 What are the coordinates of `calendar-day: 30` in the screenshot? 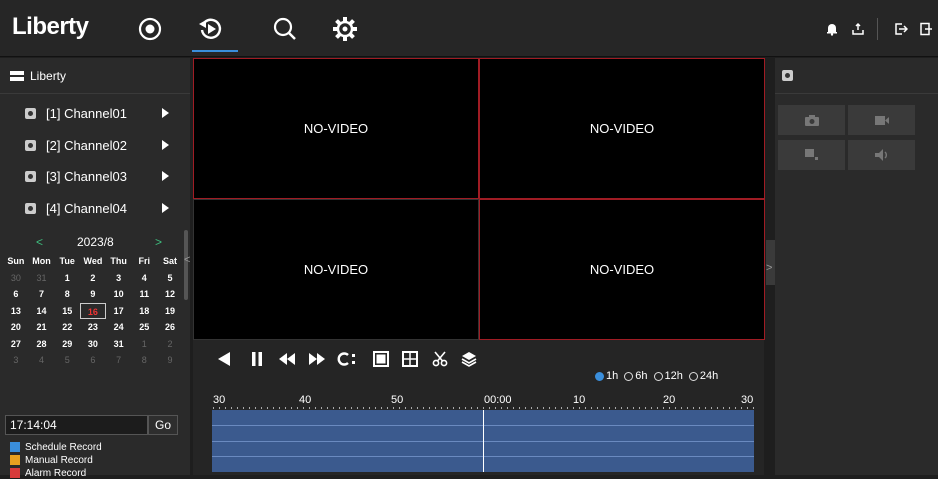 It's located at (93, 344).